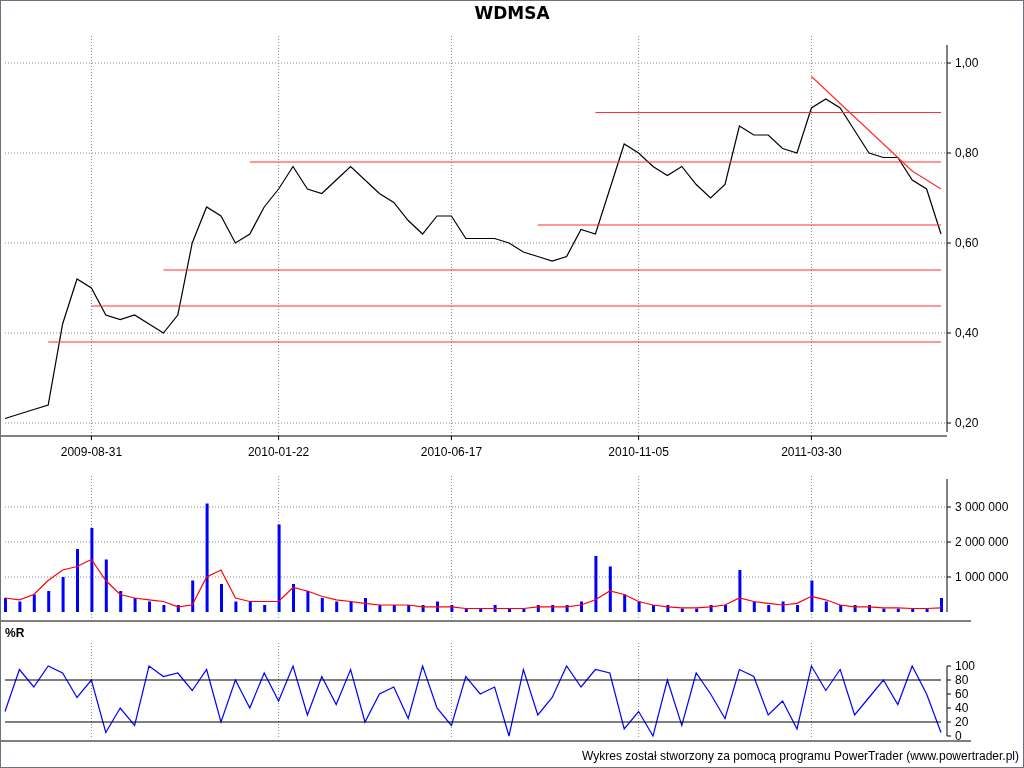 Image resolution: width=1024 pixels, height=768 pixels. What do you see at coordinates (811, 452) in the screenshot?
I see `axis-label: 2011-03-30` at bounding box center [811, 452].